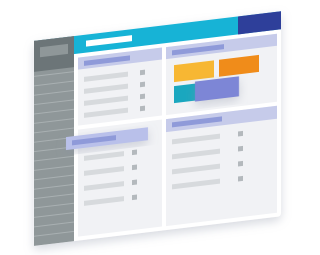 The height and width of the screenshot is (255, 320). Describe the element at coordinates (185, 93) in the screenshot. I see `tile-teal` at that location.